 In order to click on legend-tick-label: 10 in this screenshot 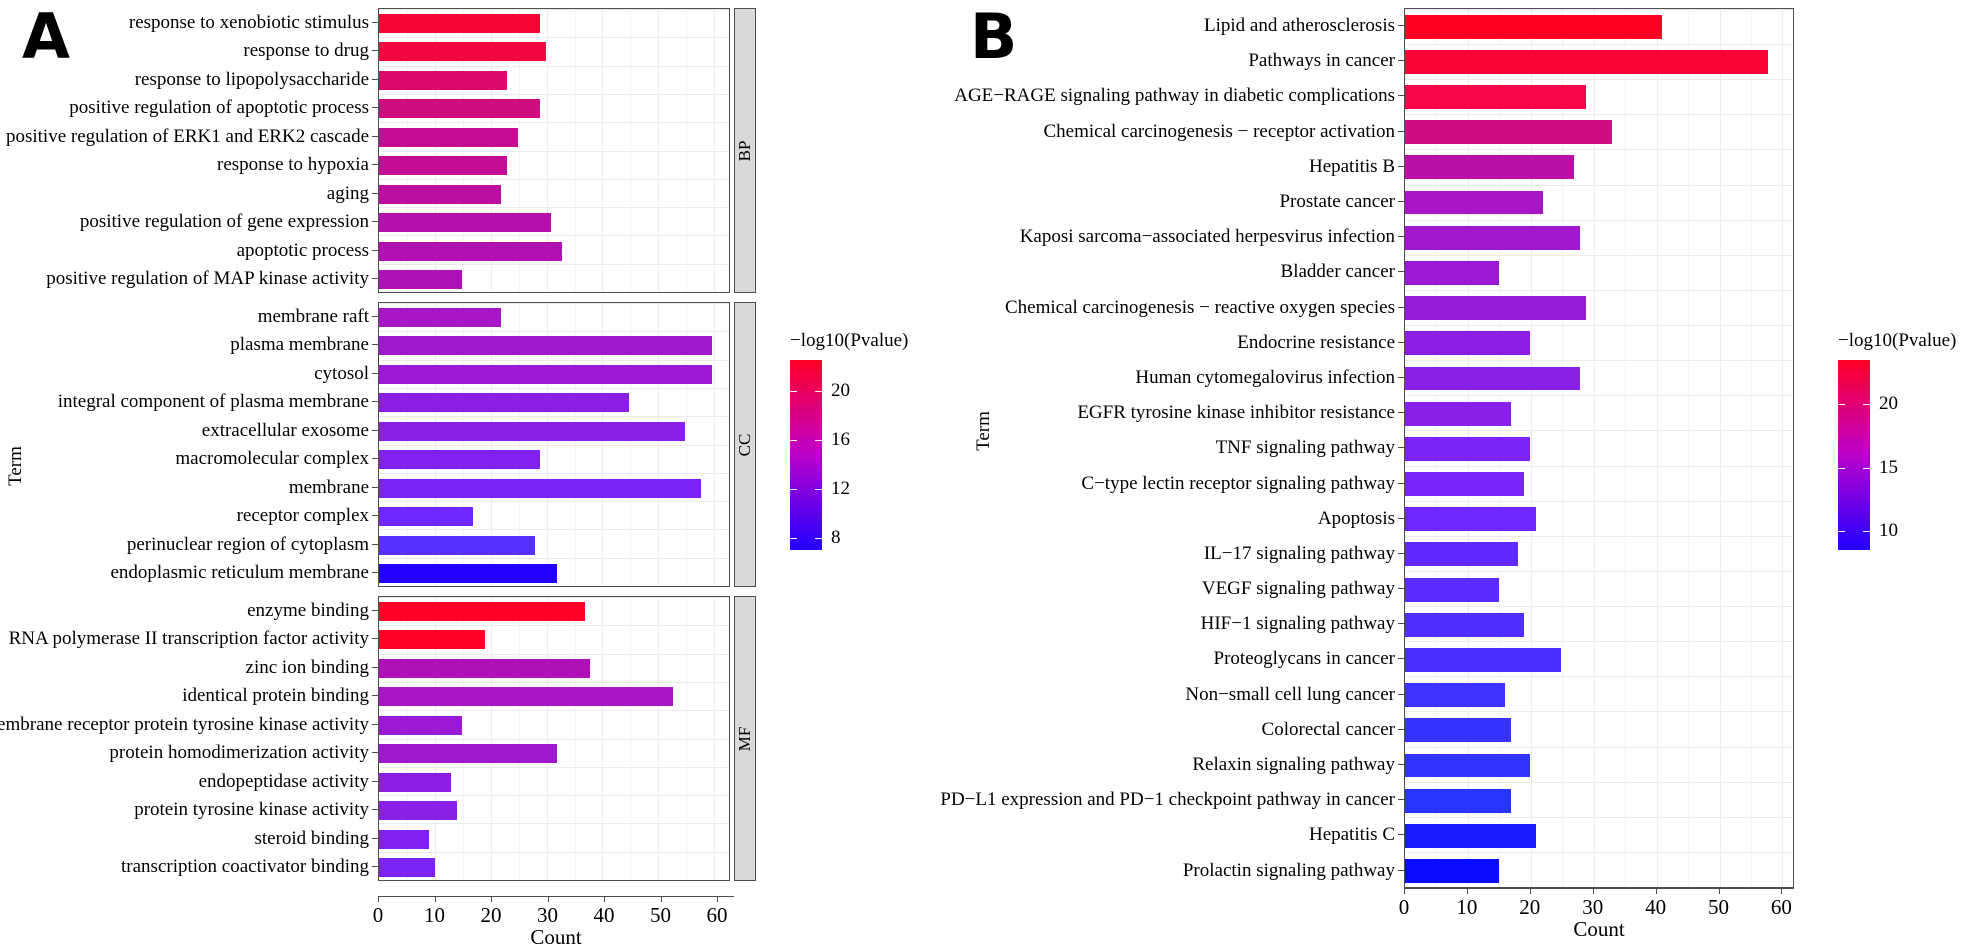, I will do `click(1888, 530)`.